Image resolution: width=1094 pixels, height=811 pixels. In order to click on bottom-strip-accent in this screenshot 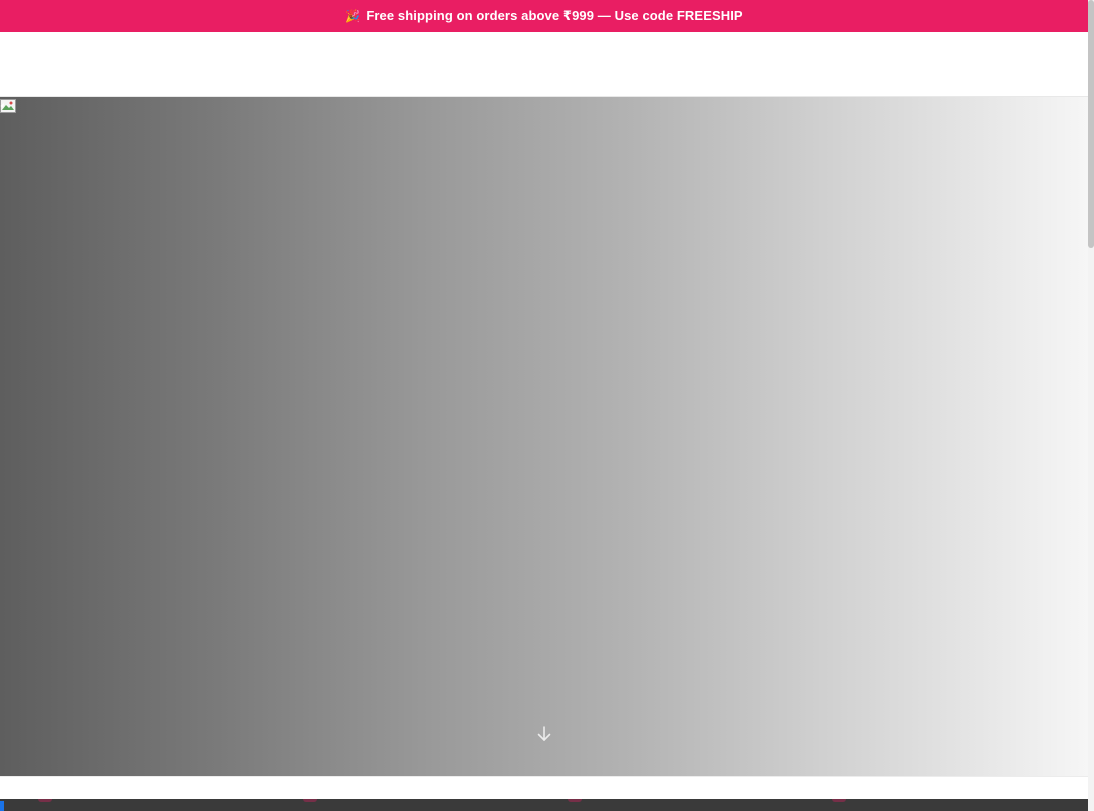, I will do `click(2, 806)`.